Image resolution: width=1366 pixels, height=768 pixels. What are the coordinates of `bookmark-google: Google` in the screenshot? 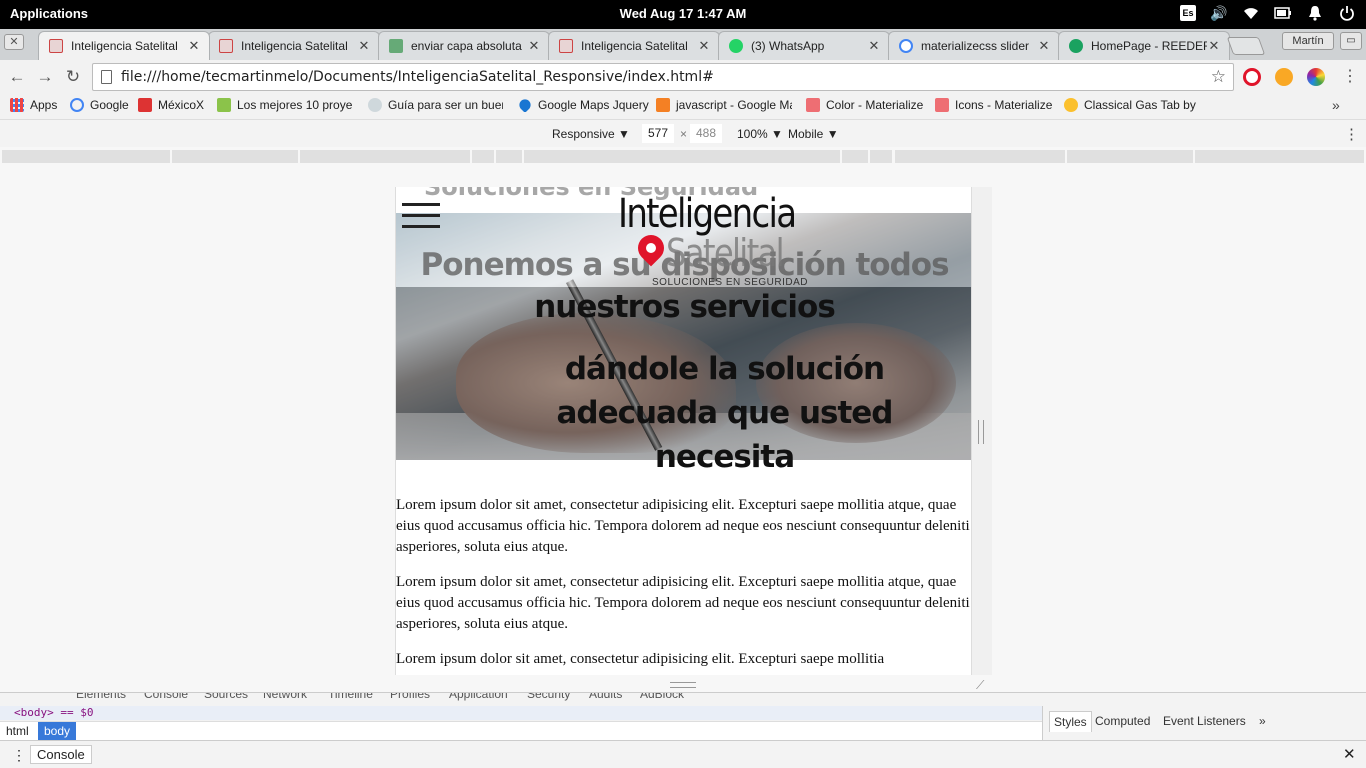 It's located at (99, 105).